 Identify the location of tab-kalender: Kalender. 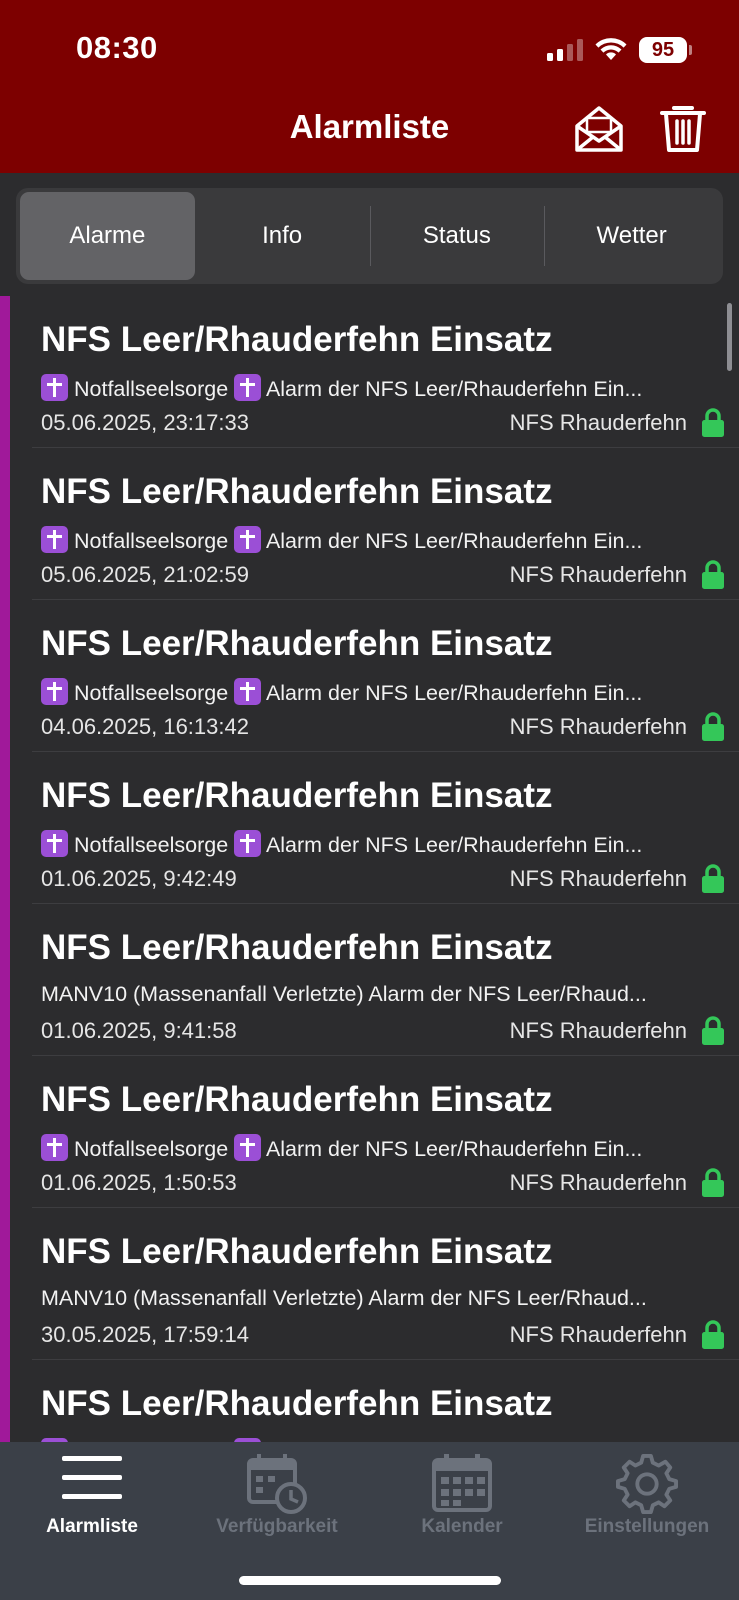
(462, 1501).